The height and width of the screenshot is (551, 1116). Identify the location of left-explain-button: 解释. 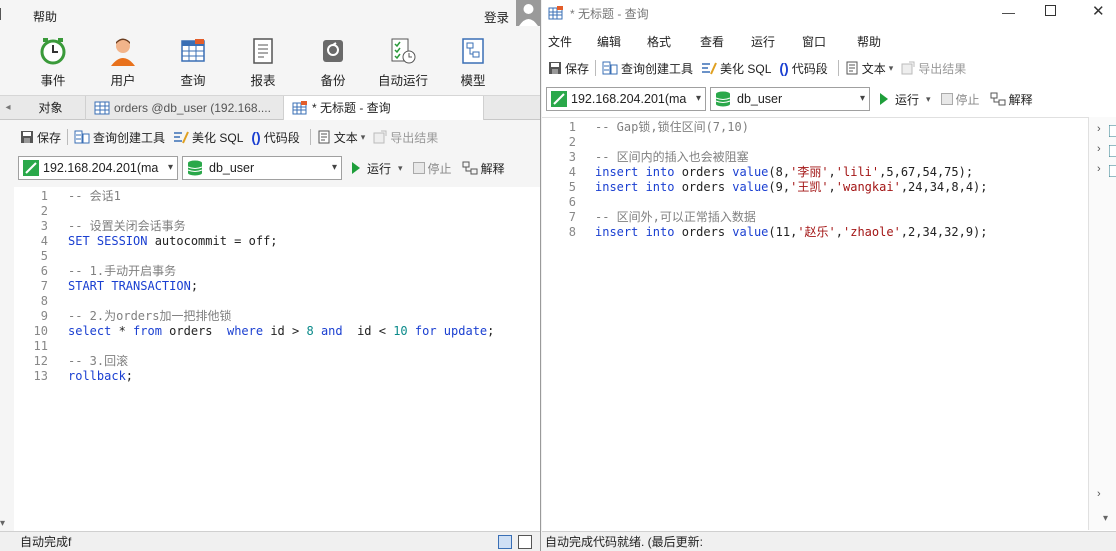
(483, 168).